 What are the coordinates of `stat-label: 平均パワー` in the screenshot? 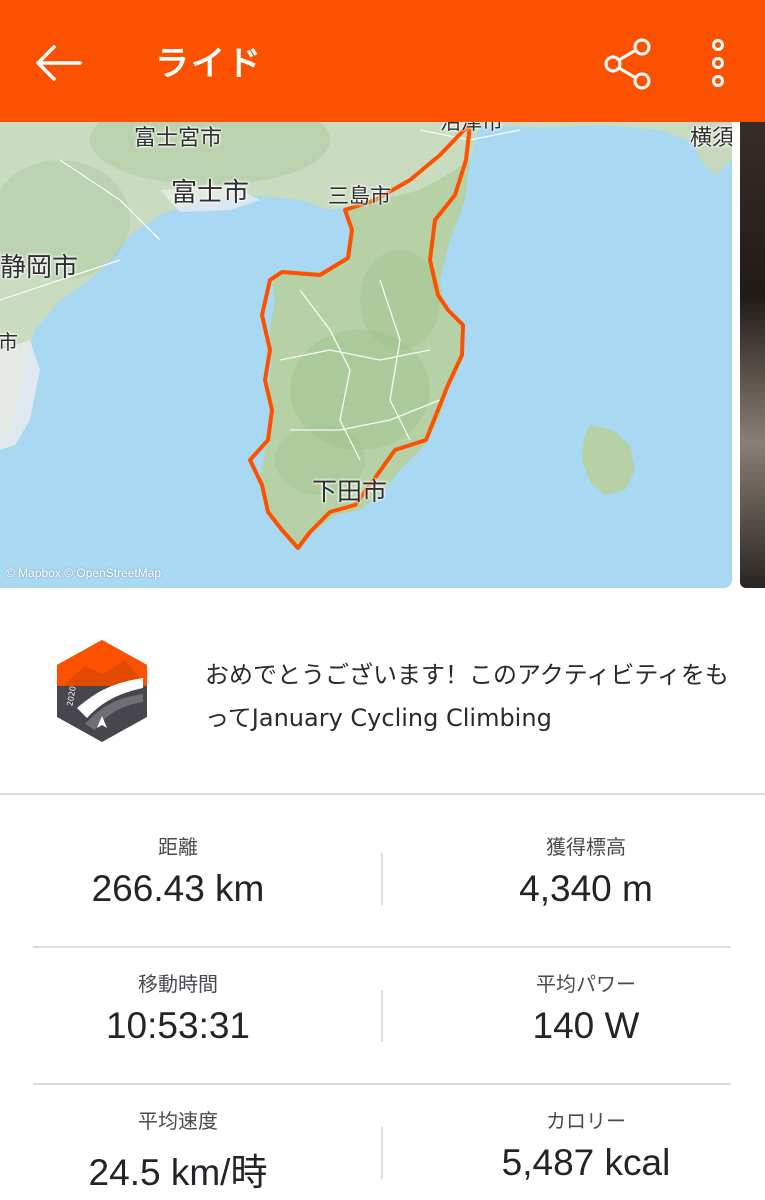 It's located at (586, 984).